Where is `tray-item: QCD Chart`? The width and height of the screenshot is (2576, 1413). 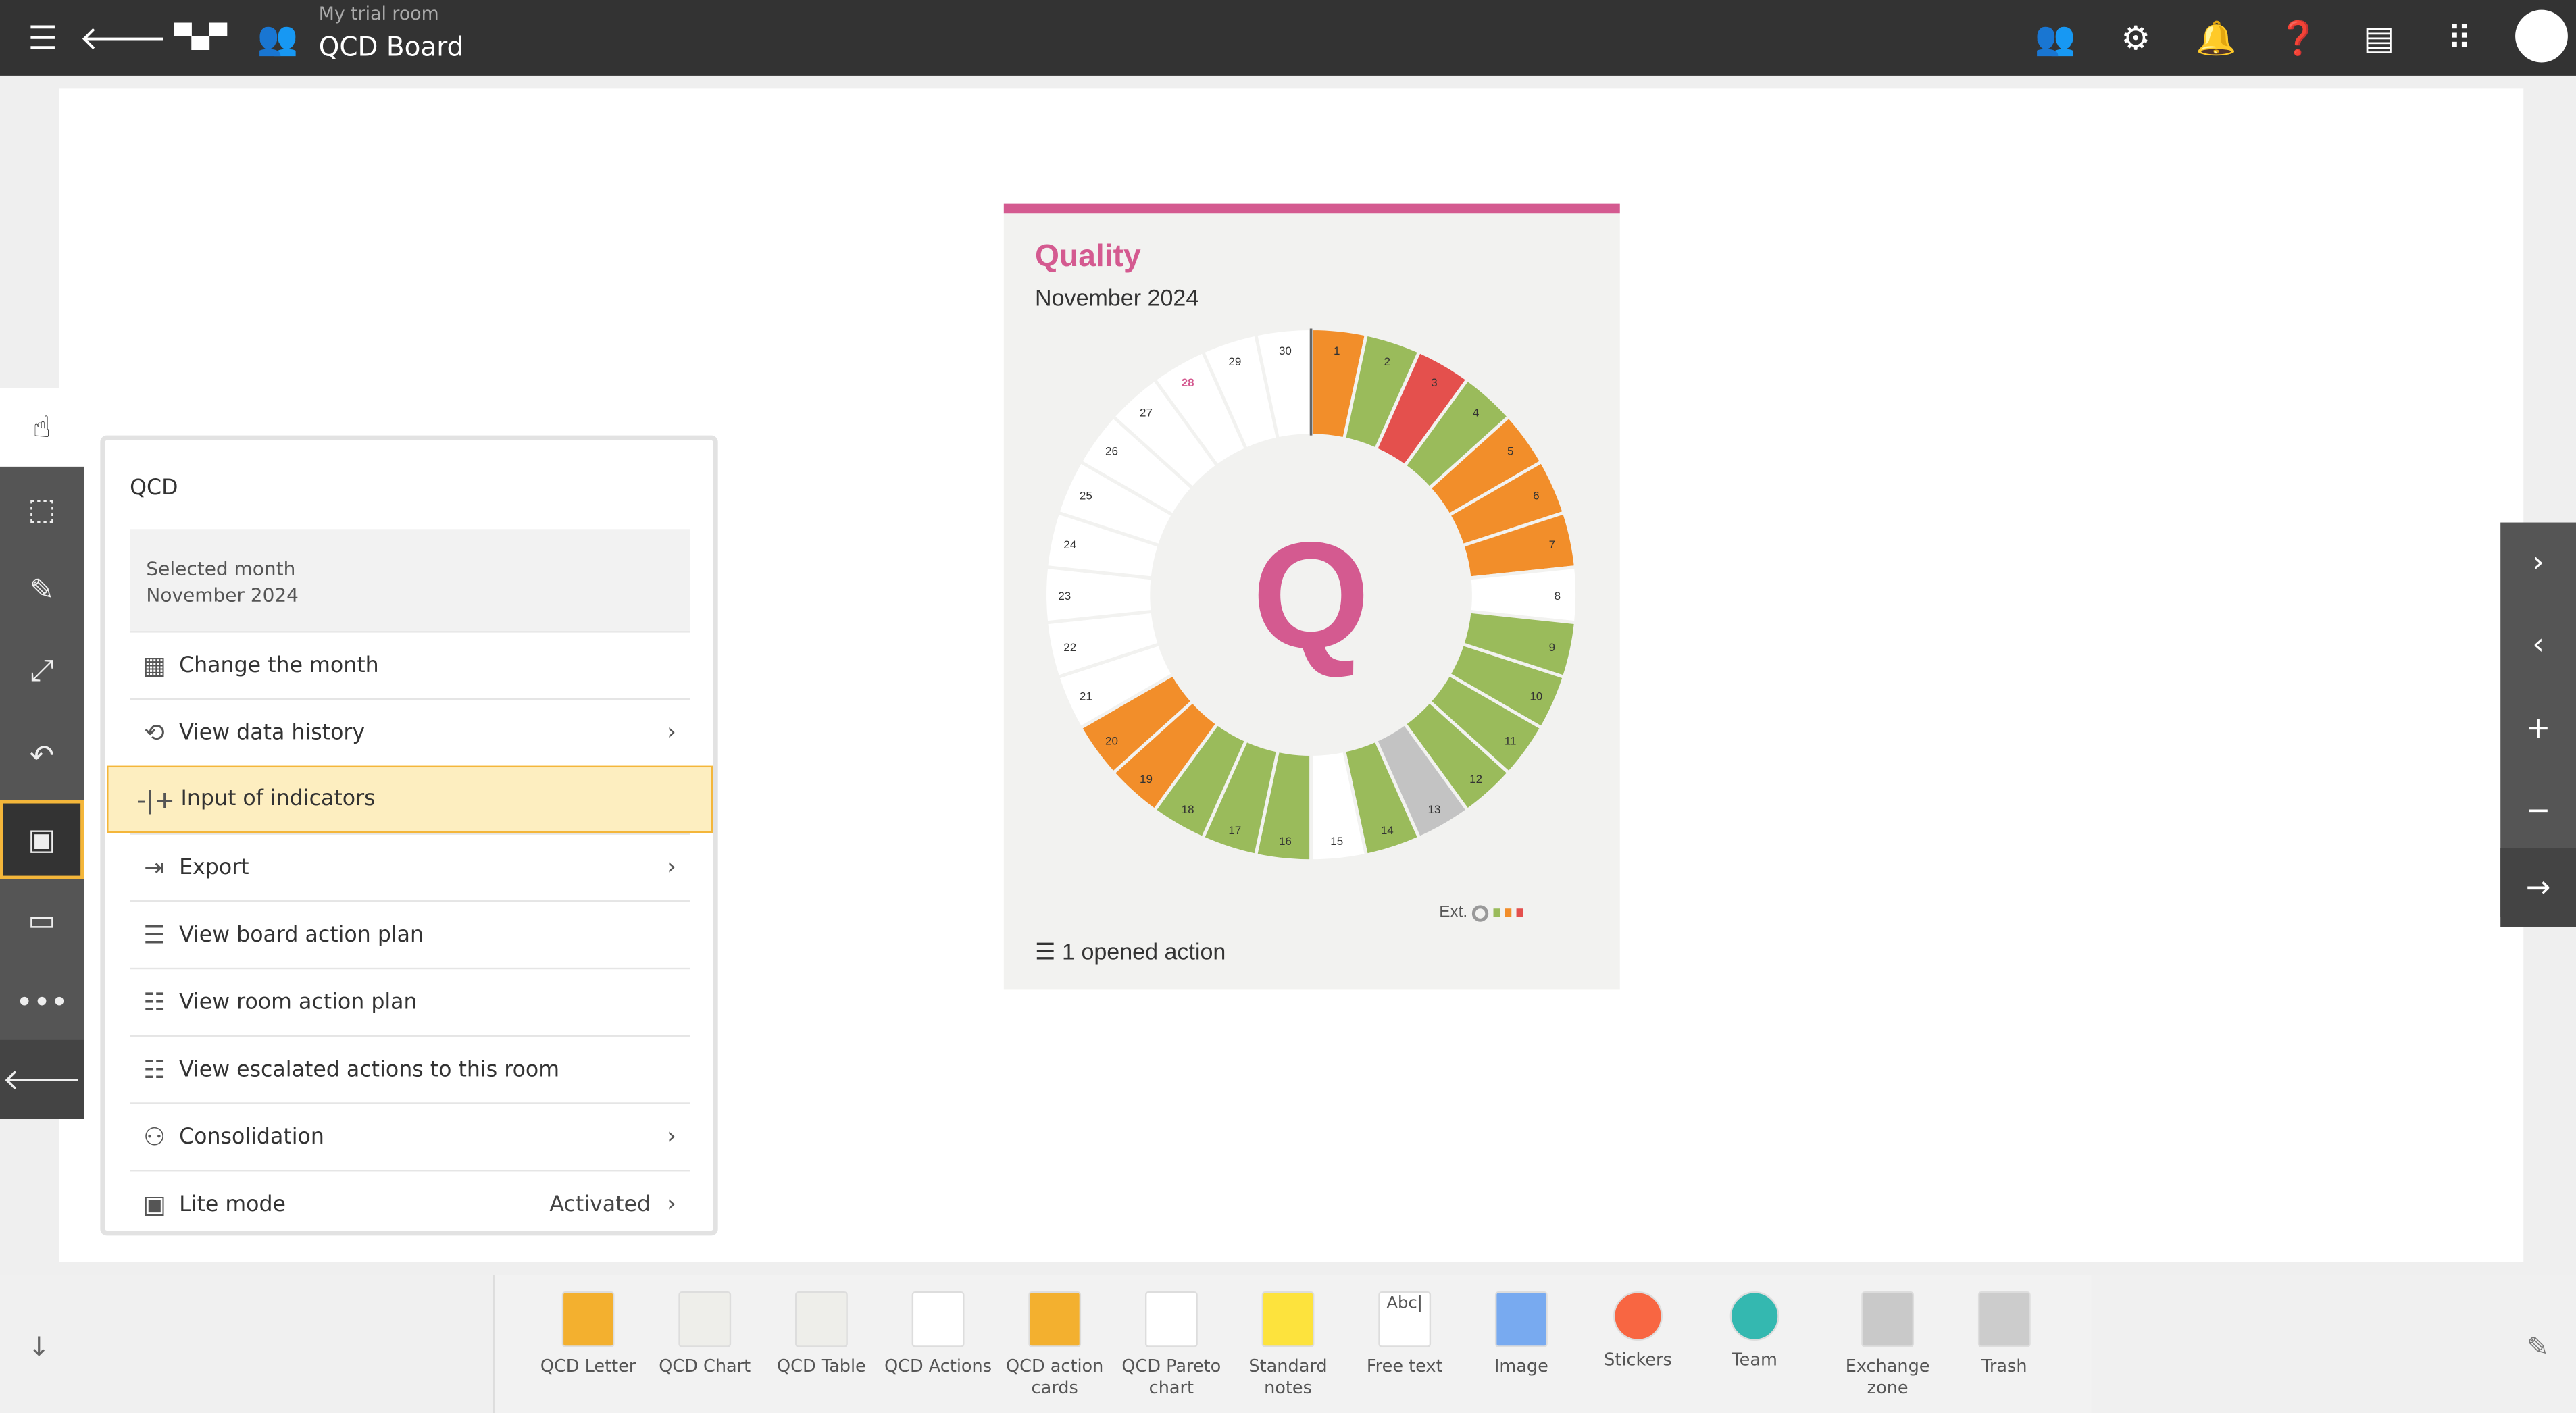 tray-item: QCD Chart is located at coordinates (704, 1335).